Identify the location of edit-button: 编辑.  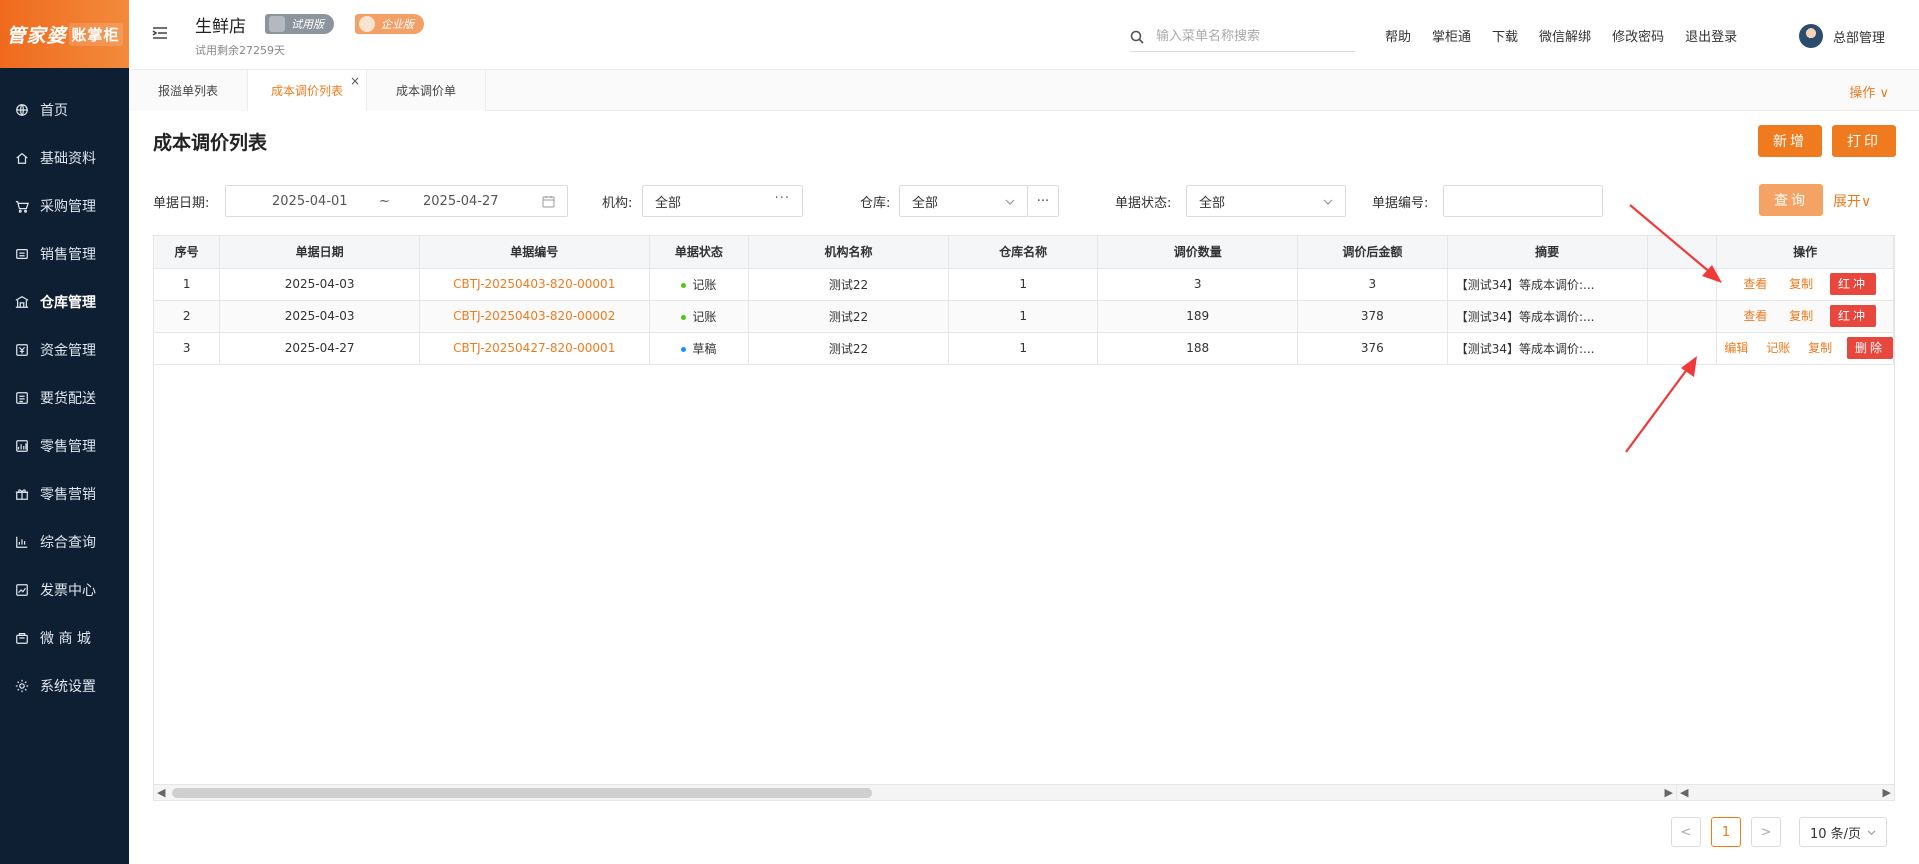
(1736, 348).